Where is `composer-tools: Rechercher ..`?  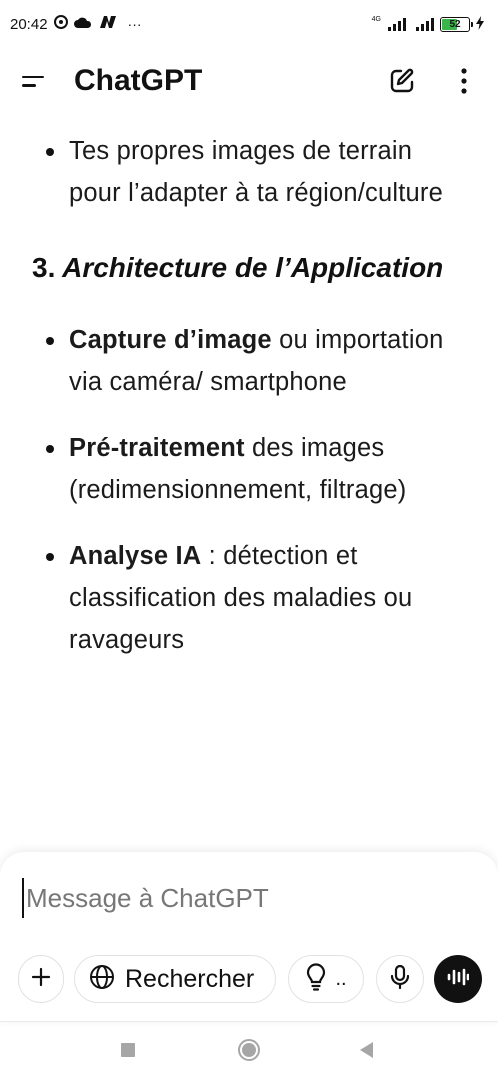 composer-tools: Rechercher .. is located at coordinates (251, 979).